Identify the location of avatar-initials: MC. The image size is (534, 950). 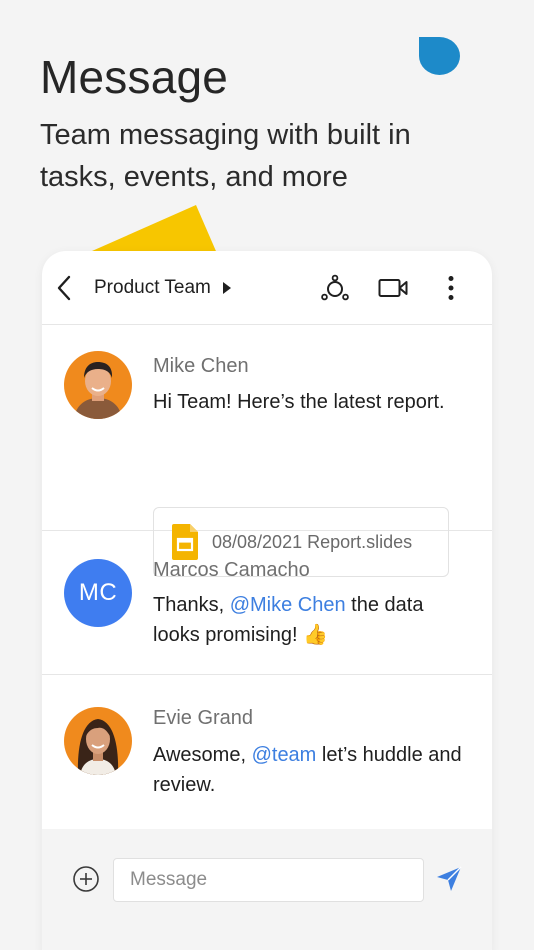
(98, 592).